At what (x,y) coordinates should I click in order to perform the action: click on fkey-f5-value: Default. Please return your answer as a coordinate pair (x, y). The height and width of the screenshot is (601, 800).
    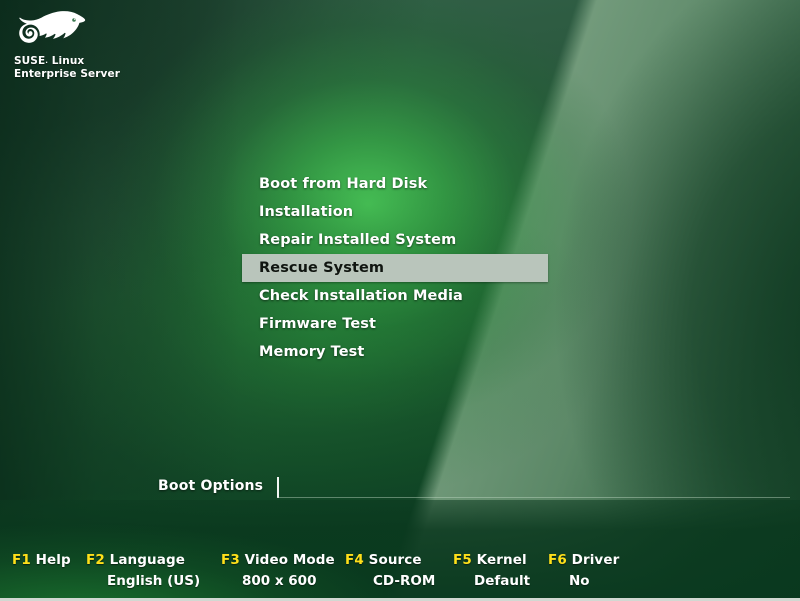
    Looking at the image, I should click on (502, 581).